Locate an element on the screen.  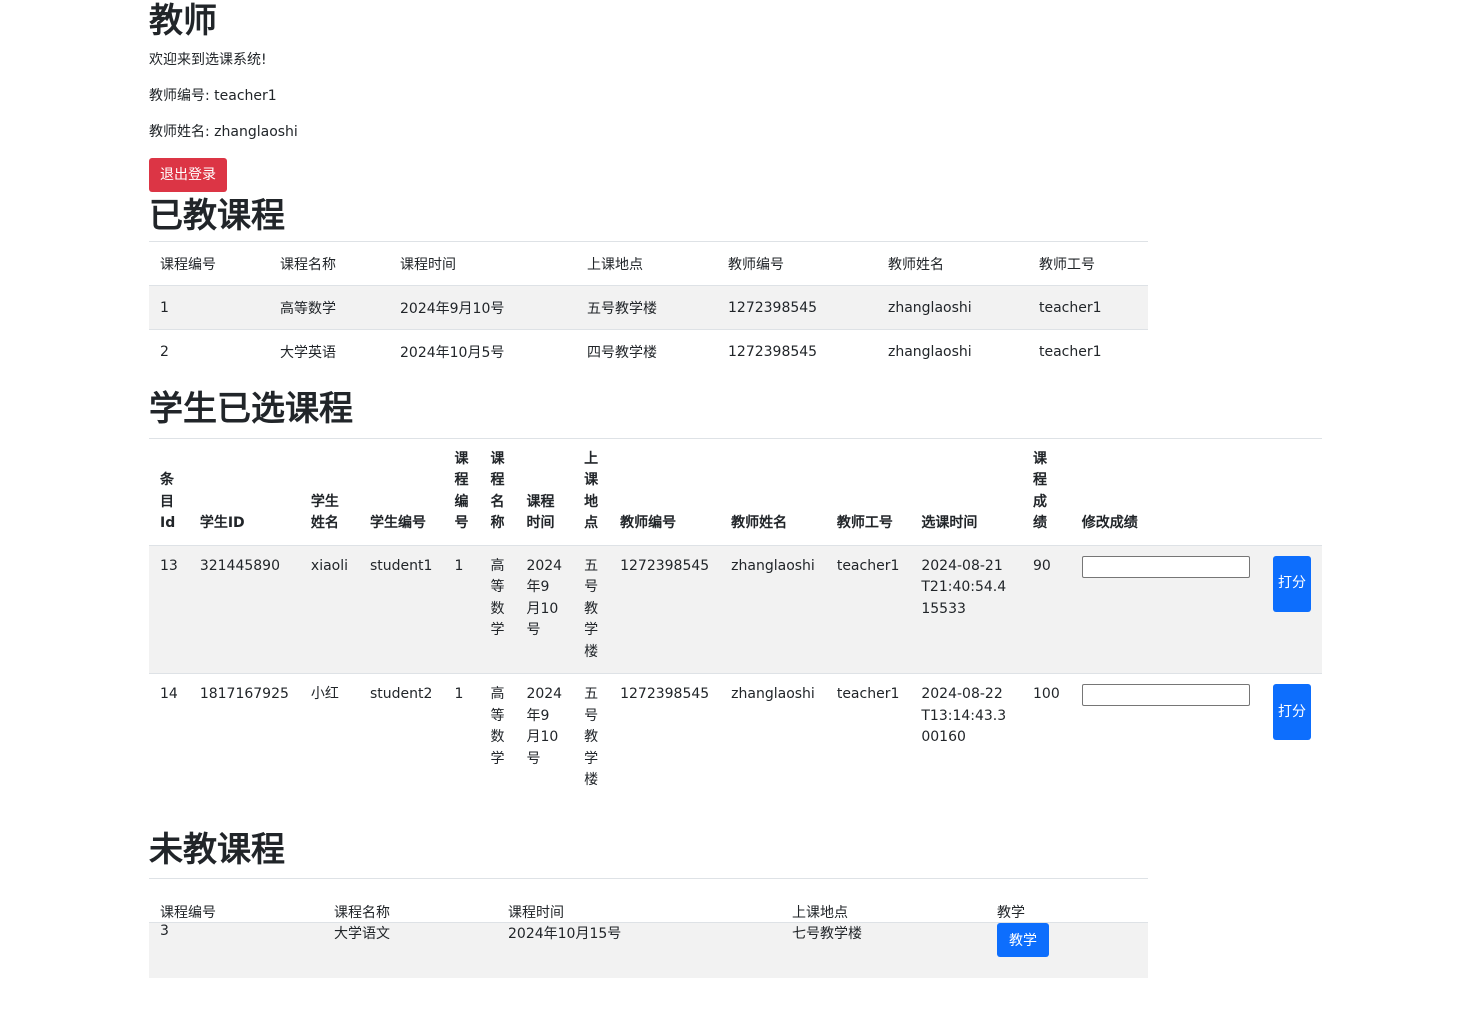
table-cell: student2 is located at coordinates (401, 694).